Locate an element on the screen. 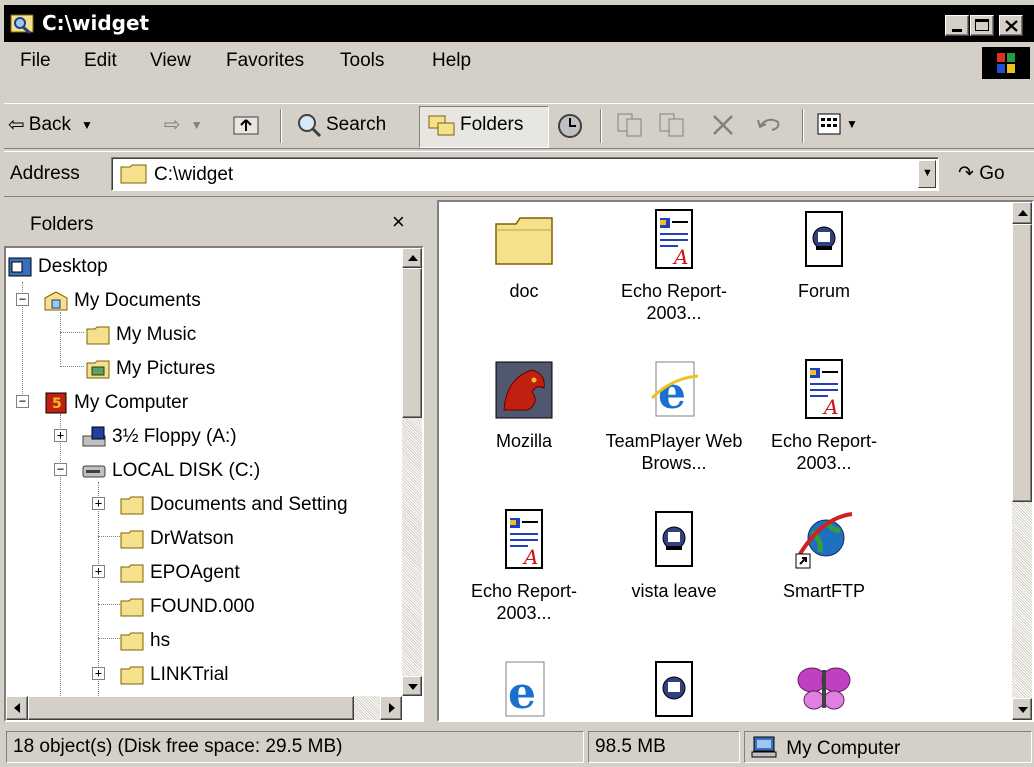  file-item-web-document is located at coordinates (674, 689).